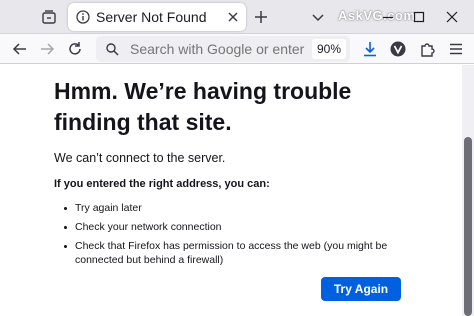 This screenshot has height=316, width=474. I want to click on window-close-icon, so click(452, 17).